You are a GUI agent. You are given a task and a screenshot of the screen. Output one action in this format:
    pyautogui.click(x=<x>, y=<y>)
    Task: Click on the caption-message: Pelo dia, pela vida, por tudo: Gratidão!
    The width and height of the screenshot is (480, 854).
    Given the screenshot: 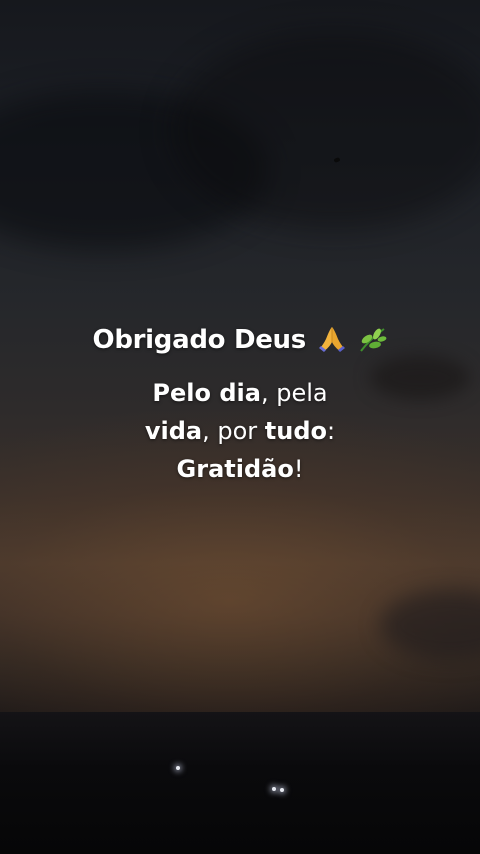 What is the action you would take?
    pyautogui.click(x=240, y=431)
    